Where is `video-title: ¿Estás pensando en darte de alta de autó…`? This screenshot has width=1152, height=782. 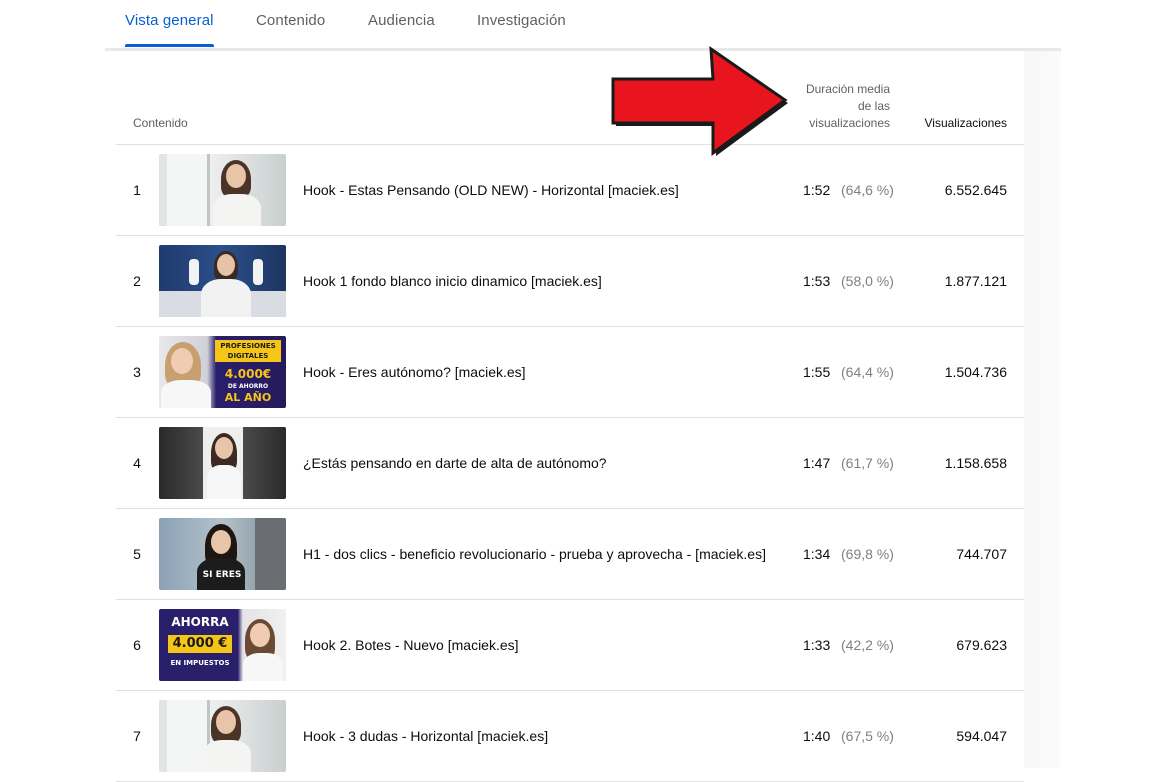 video-title: ¿Estás pensando en darte de alta de autó… is located at coordinates (455, 463).